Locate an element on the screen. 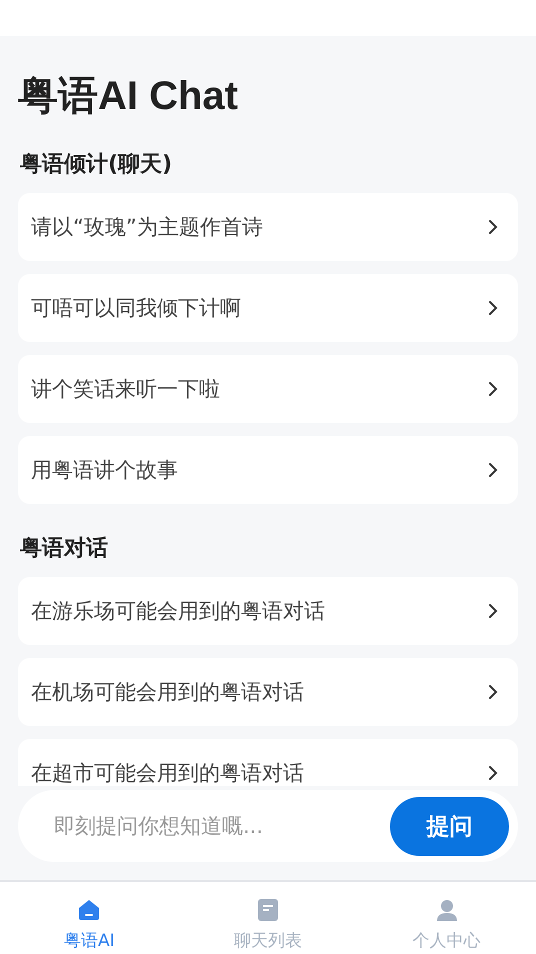 This screenshot has height=954, width=536. prompt-card: 在超市可能会用到的粤语对话 is located at coordinates (268, 762).